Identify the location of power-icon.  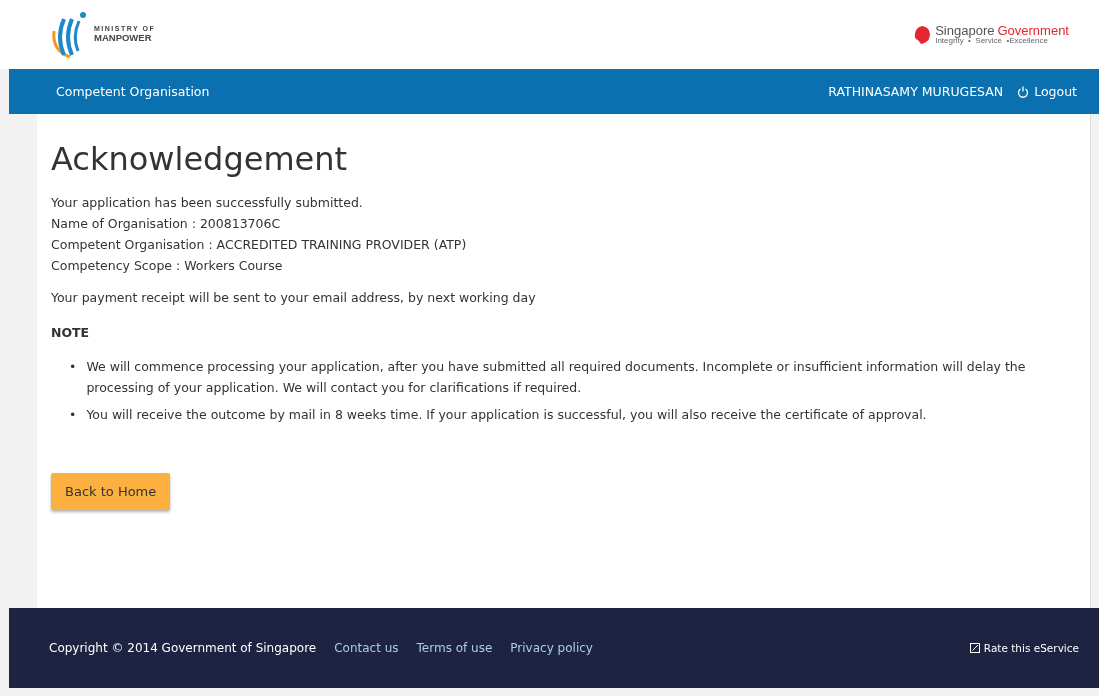
(1023, 91).